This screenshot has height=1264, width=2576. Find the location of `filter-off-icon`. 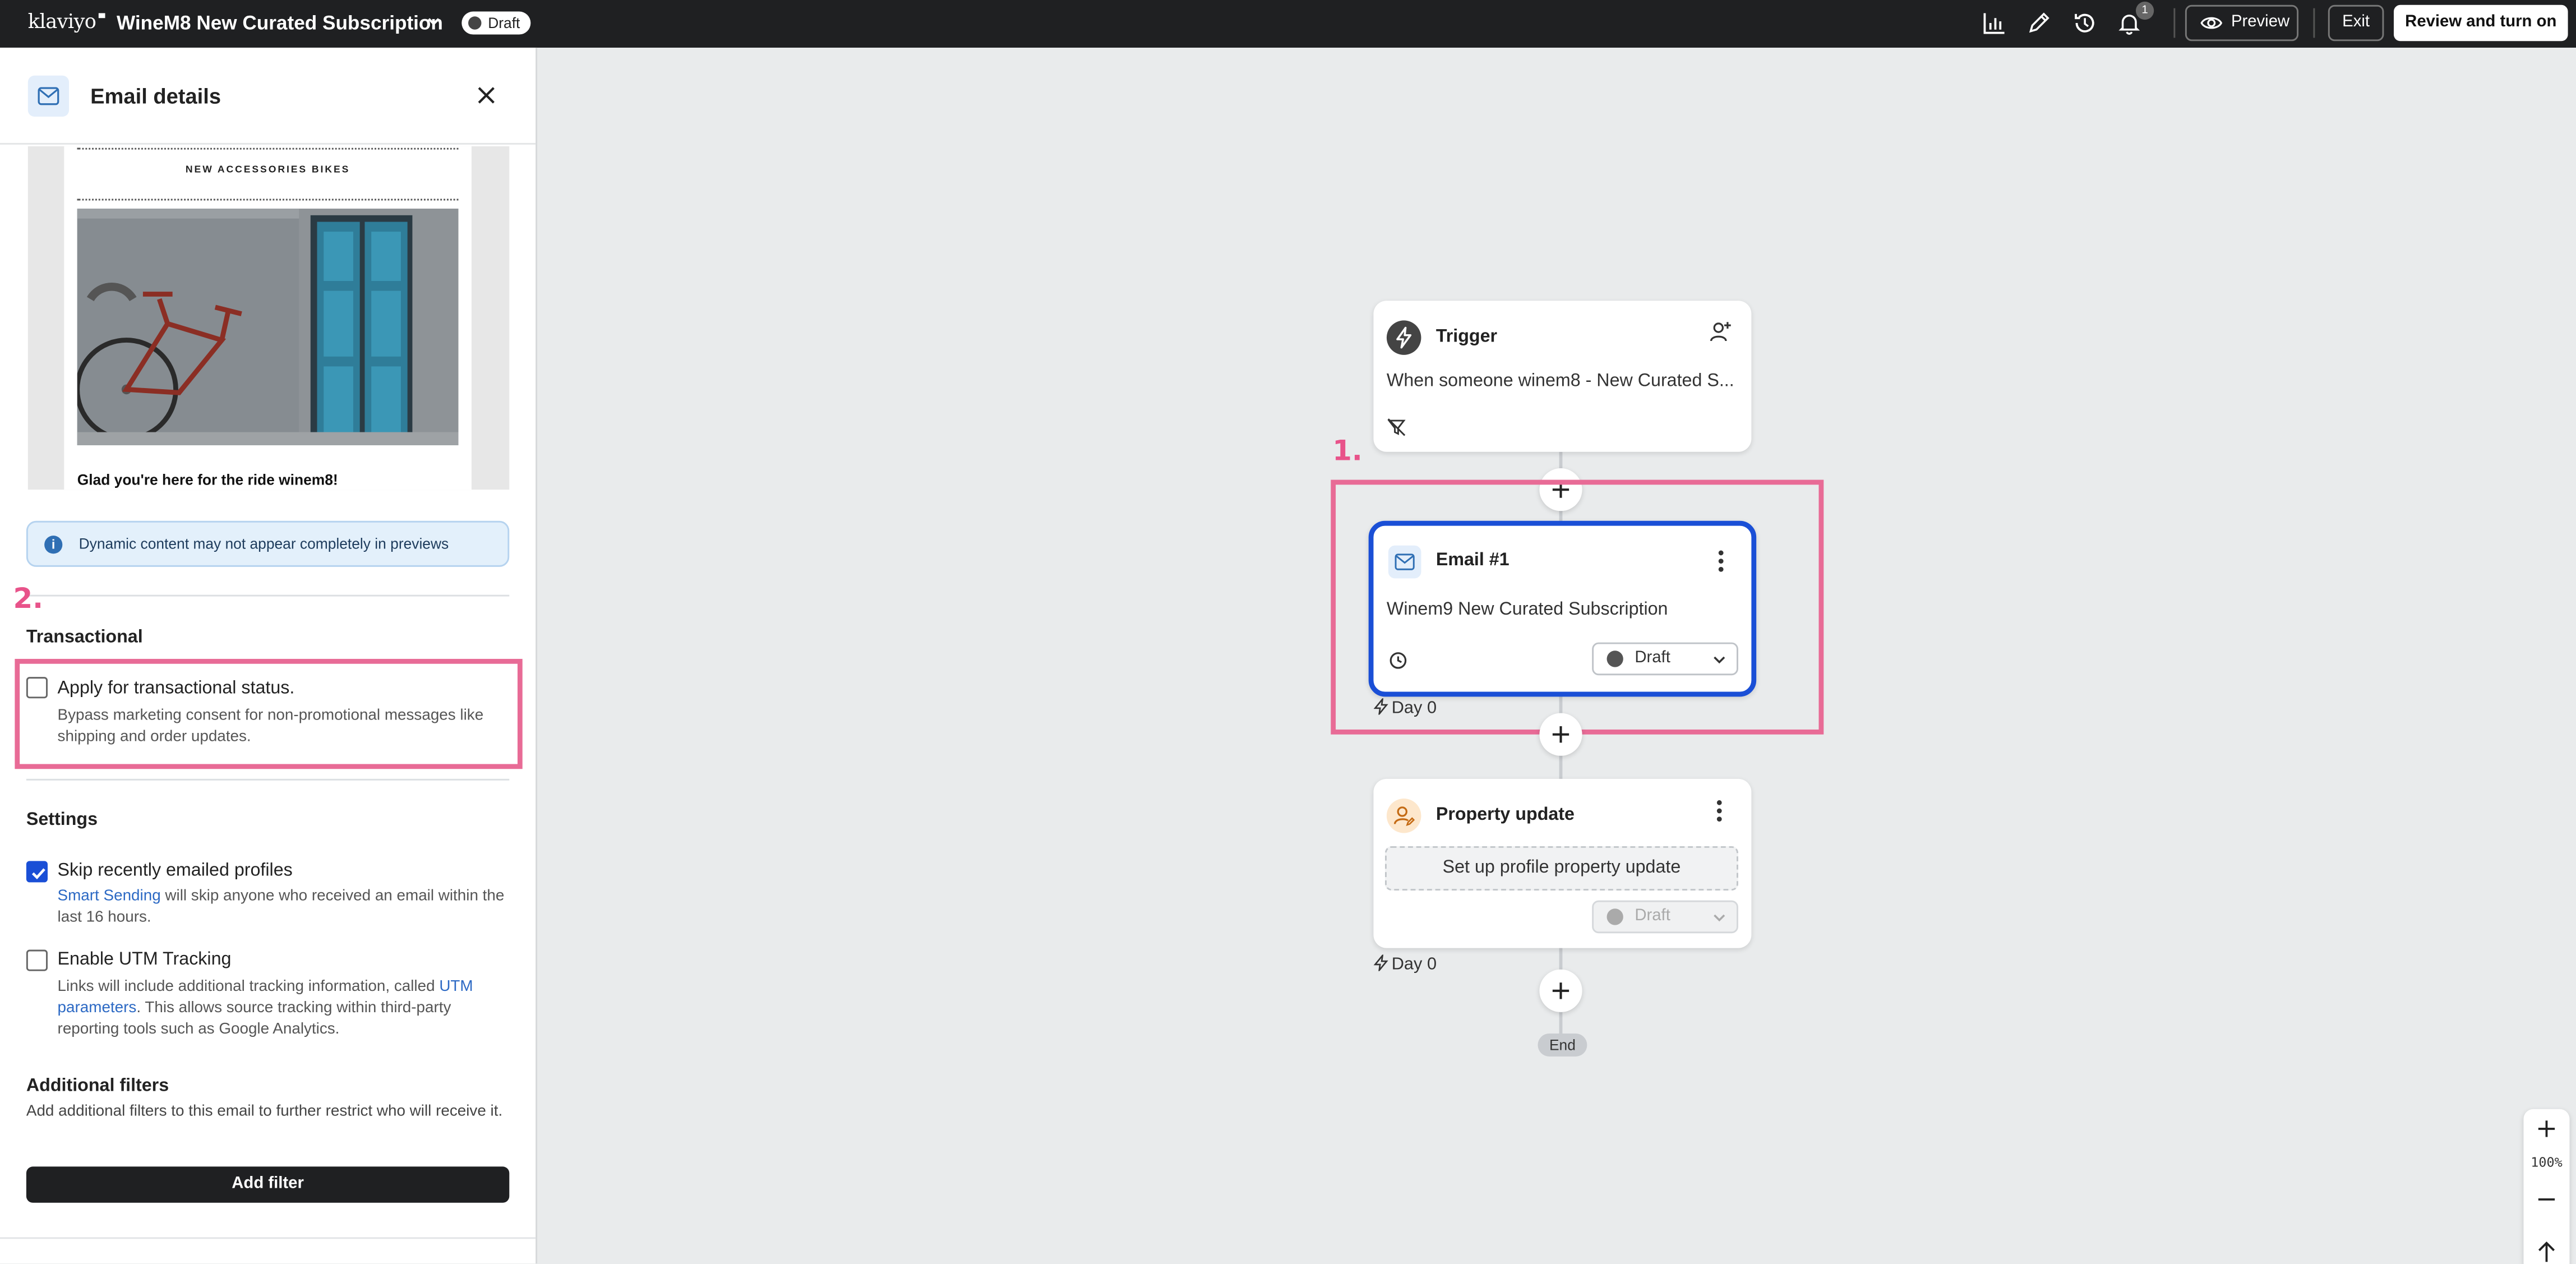

filter-off-icon is located at coordinates (1396, 427).